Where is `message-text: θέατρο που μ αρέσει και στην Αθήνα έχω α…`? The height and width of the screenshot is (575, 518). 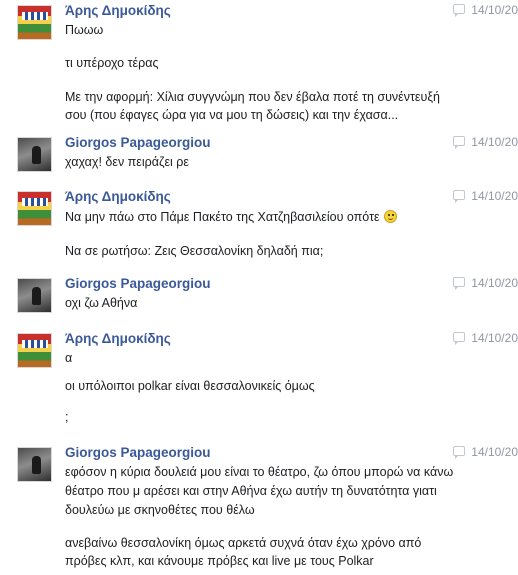 message-text: θέατρο που μ αρέσει και στην Αθήνα έχω α… is located at coordinates (251, 491).